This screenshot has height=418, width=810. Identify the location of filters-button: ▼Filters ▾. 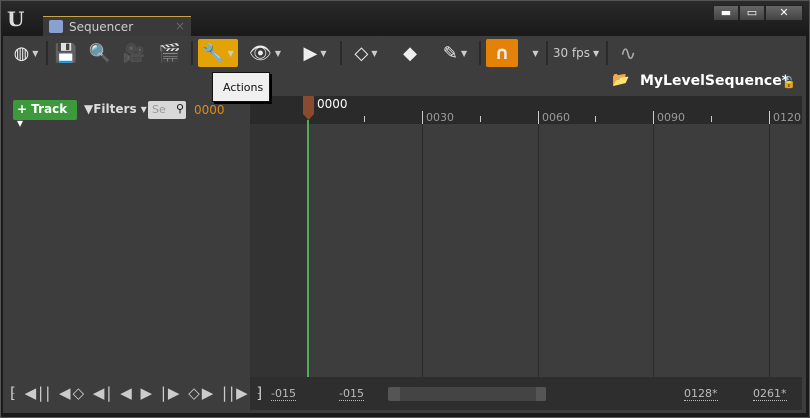
(115, 109).